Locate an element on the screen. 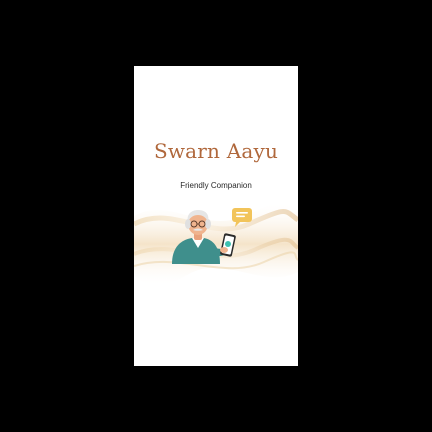 This screenshot has height=432, width=432. chat-bubble-icon is located at coordinates (242, 217).